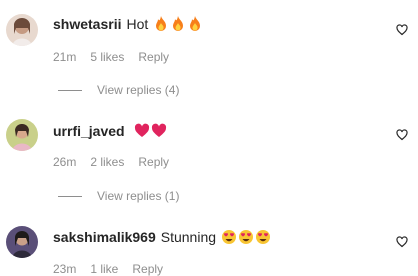  I want to click on comment-line: urrfi_javed, so click(110, 131).